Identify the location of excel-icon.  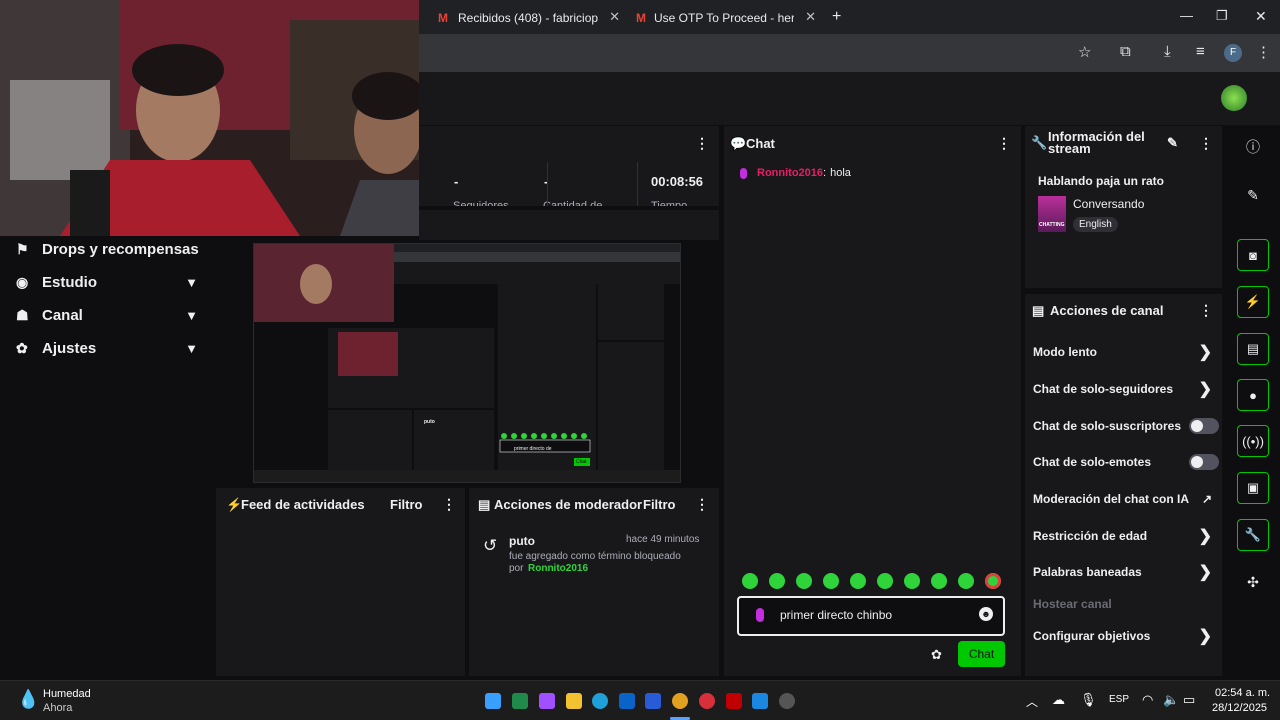
(520, 701).